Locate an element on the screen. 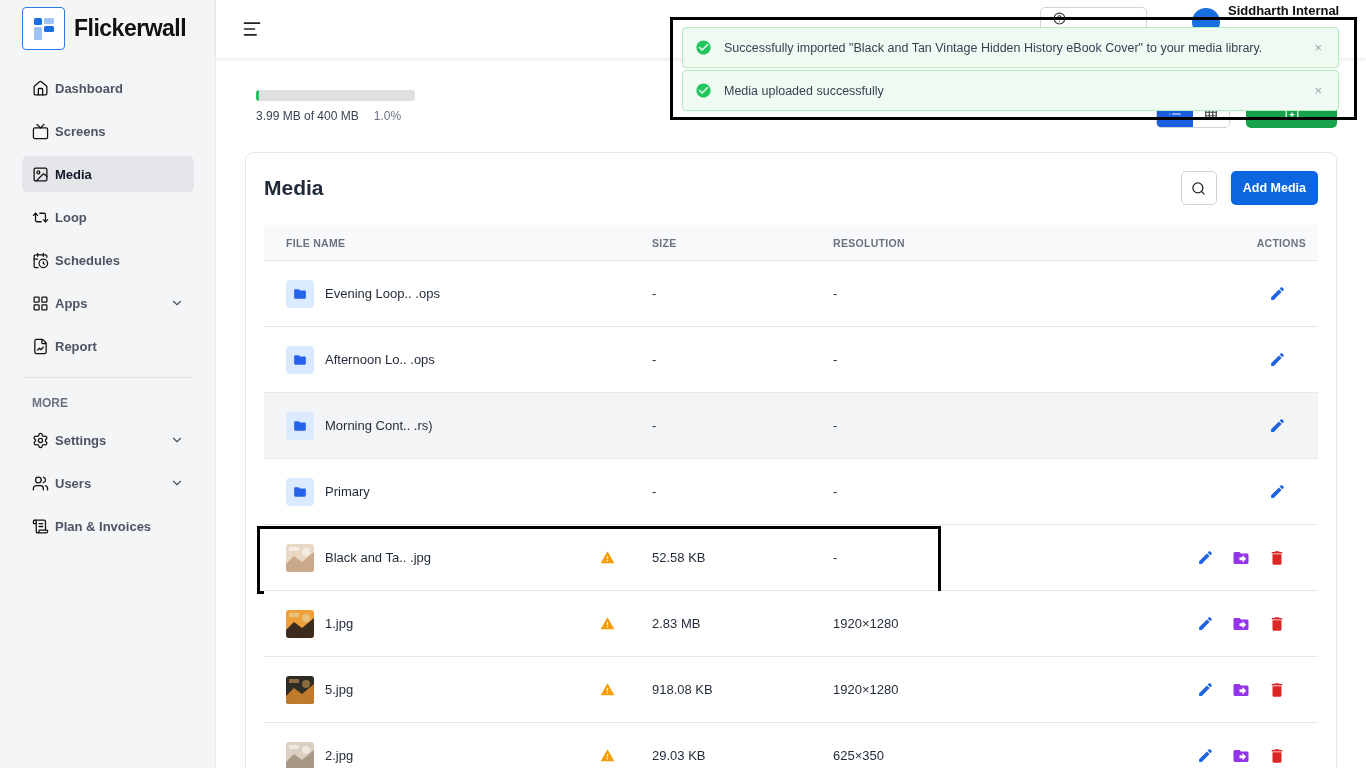 This screenshot has width=1366, height=768. home-icon is located at coordinates (40, 88).